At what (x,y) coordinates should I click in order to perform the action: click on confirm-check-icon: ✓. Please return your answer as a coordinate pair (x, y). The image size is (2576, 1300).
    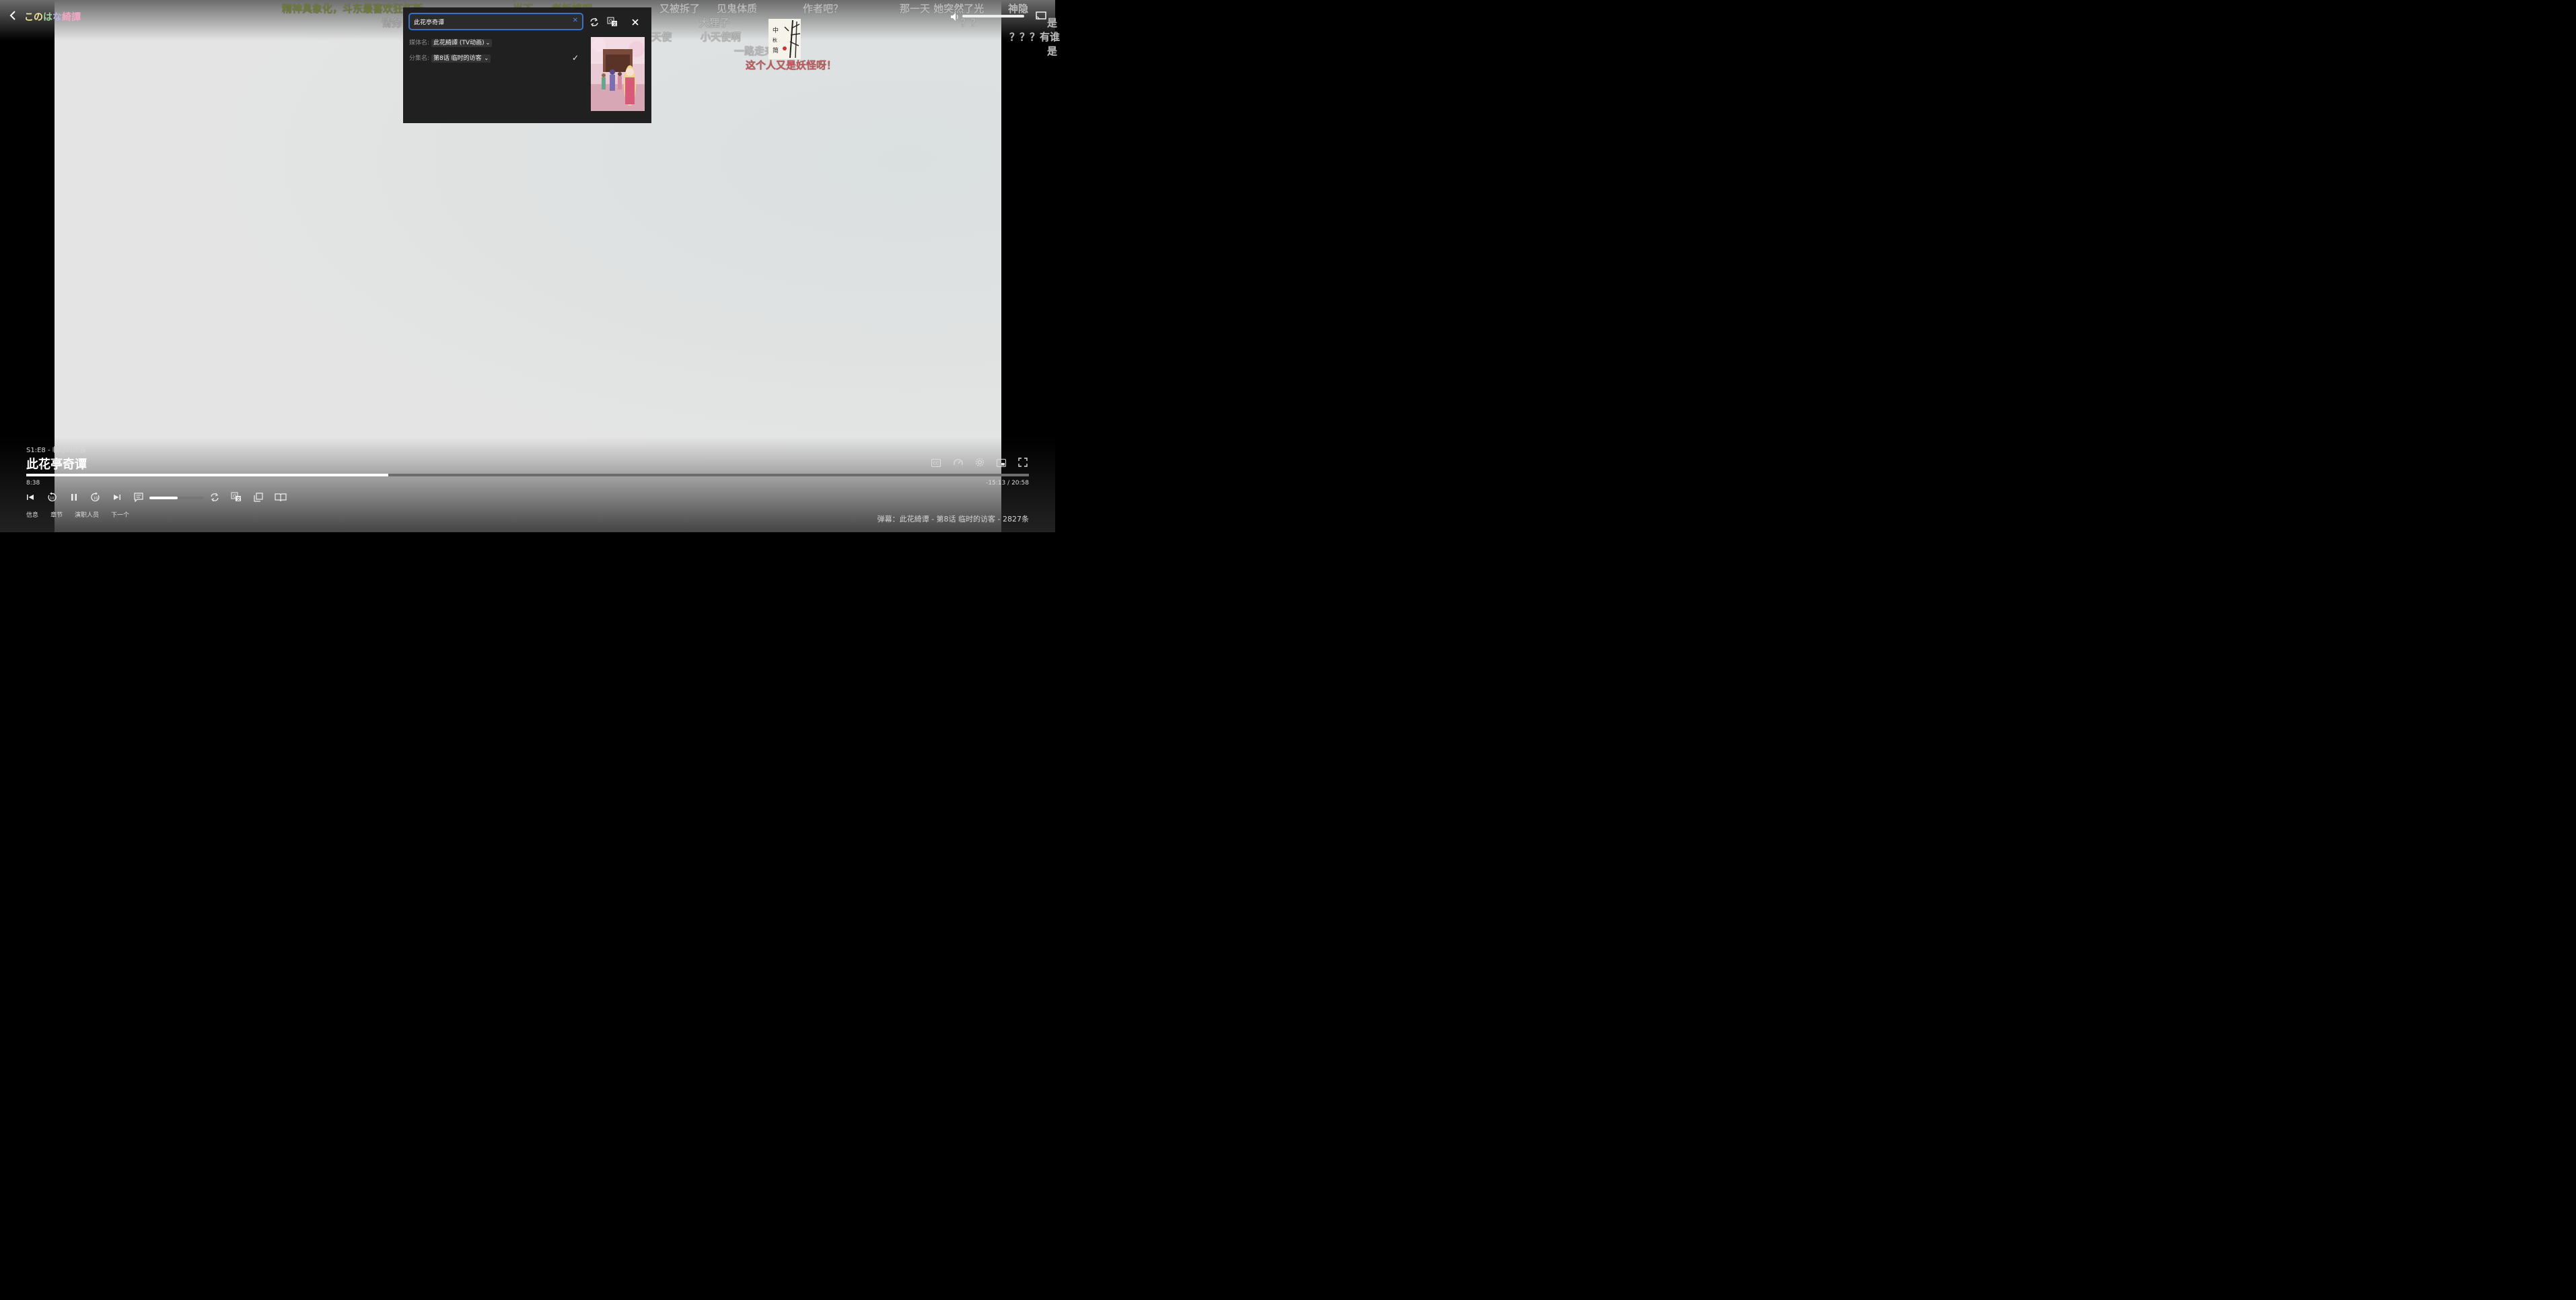
    Looking at the image, I should click on (575, 58).